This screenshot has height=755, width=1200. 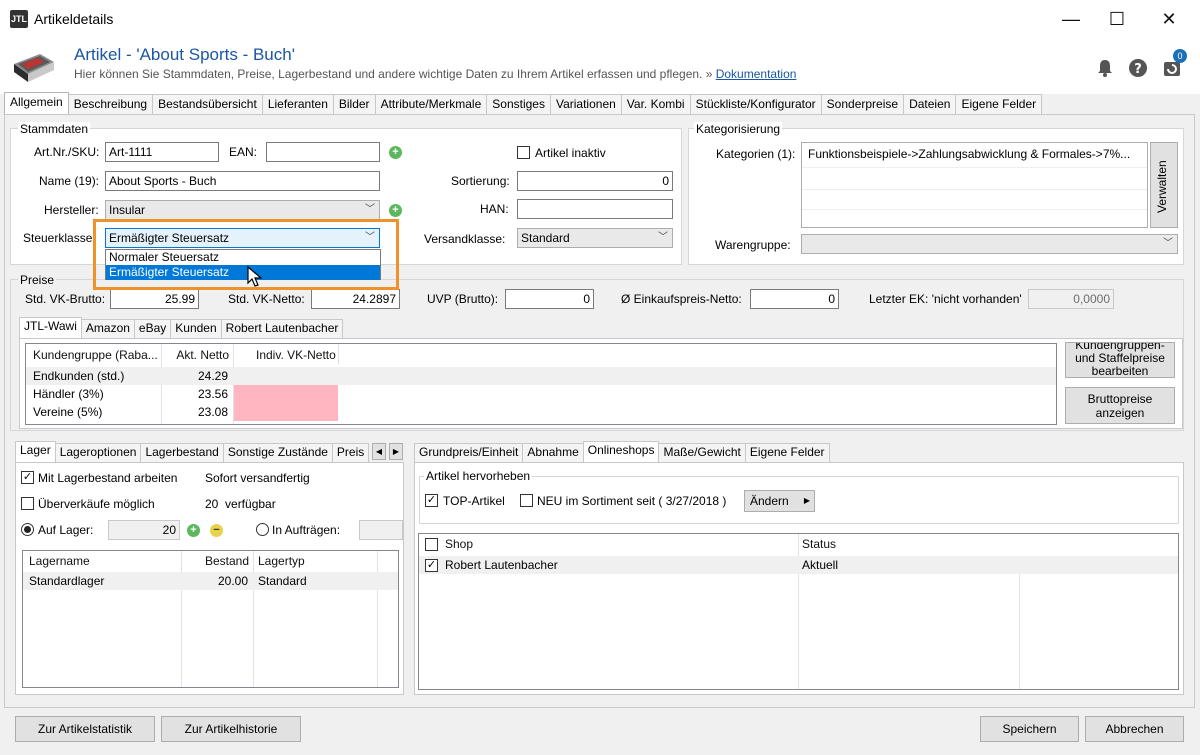 What do you see at coordinates (395, 210) in the screenshot?
I see `add-hersteller-icon: +` at bounding box center [395, 210].